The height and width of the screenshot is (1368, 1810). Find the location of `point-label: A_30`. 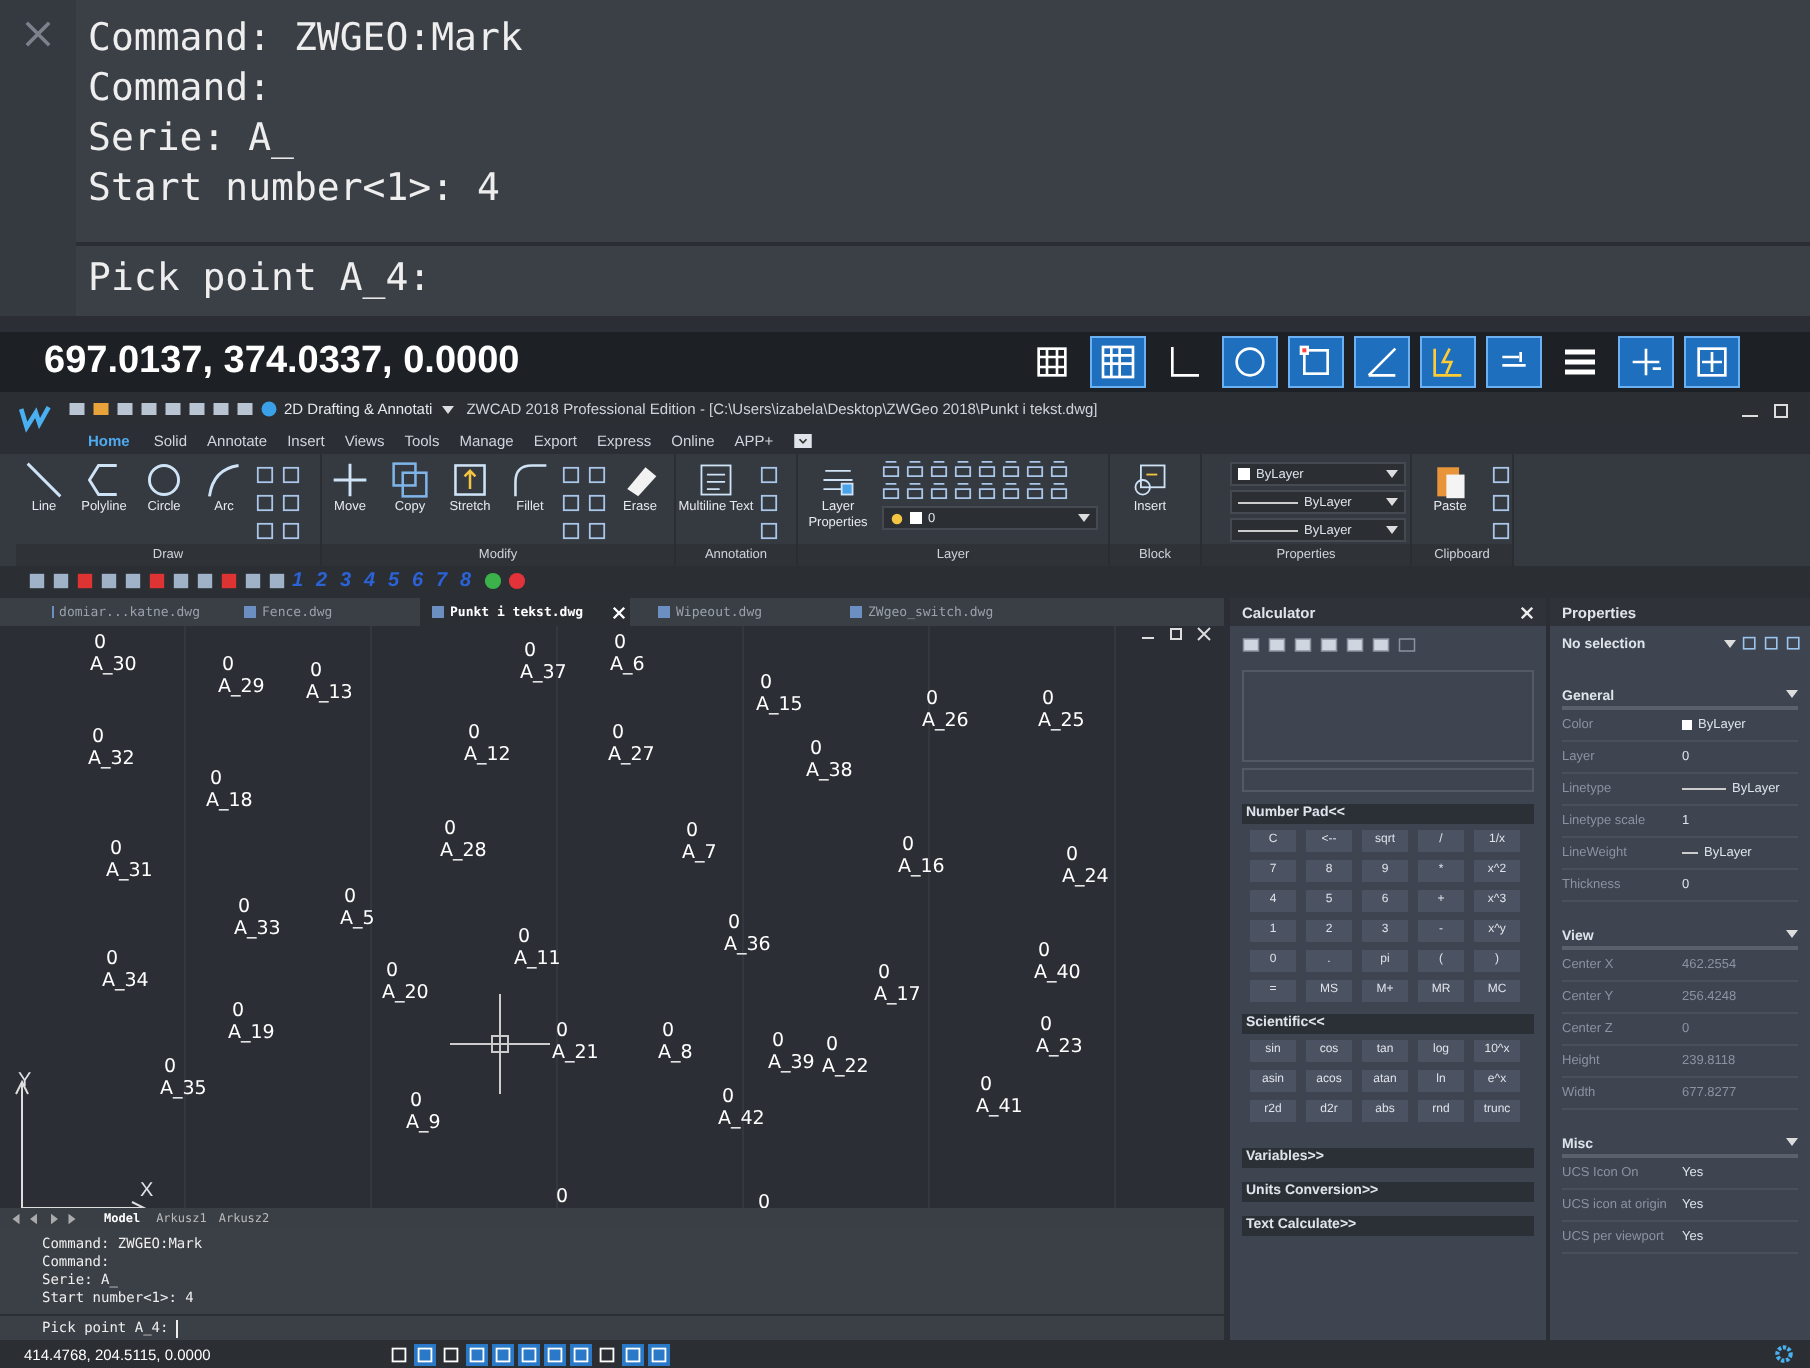

point-label: A_30 is located at coordinates (113, 665).